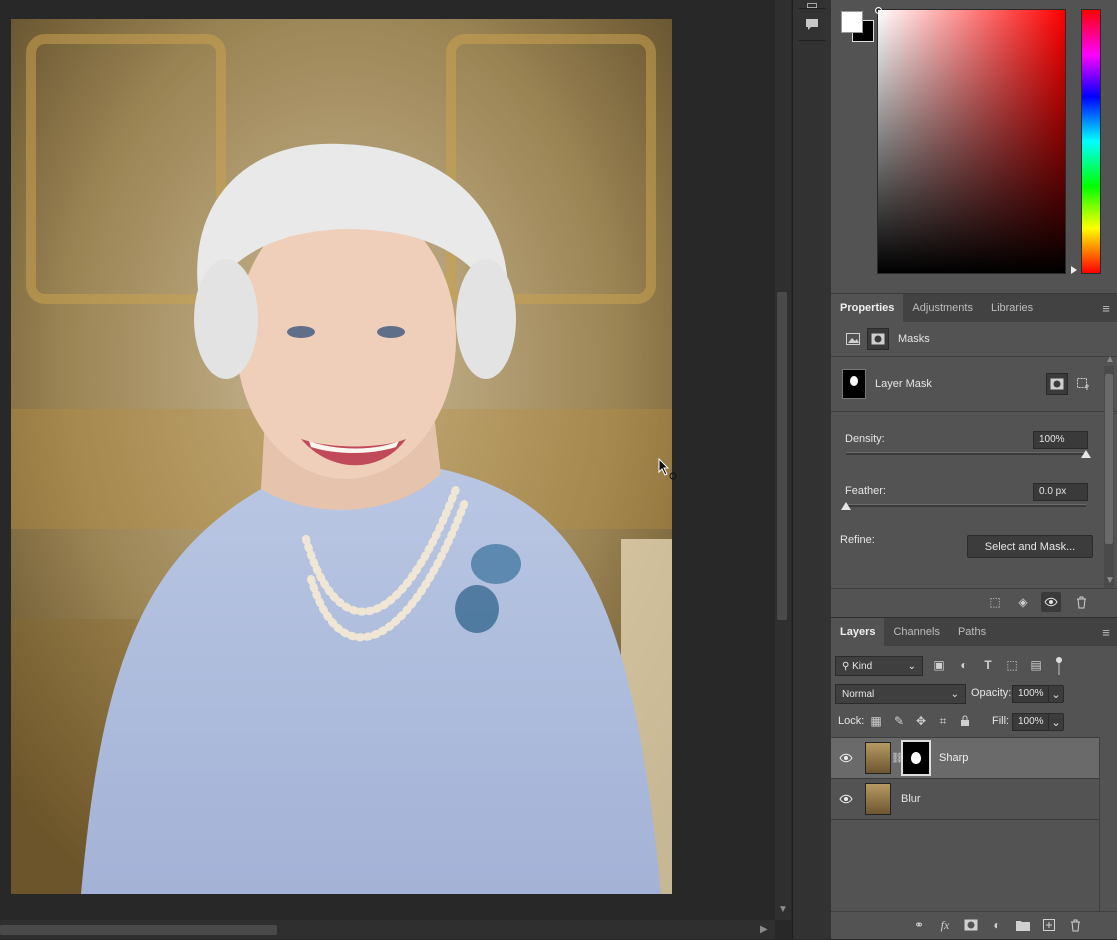 This screenshot has width=1117, height=940. I want to click on new-adjustment-layer-icon: ◐, so click(997, 925).